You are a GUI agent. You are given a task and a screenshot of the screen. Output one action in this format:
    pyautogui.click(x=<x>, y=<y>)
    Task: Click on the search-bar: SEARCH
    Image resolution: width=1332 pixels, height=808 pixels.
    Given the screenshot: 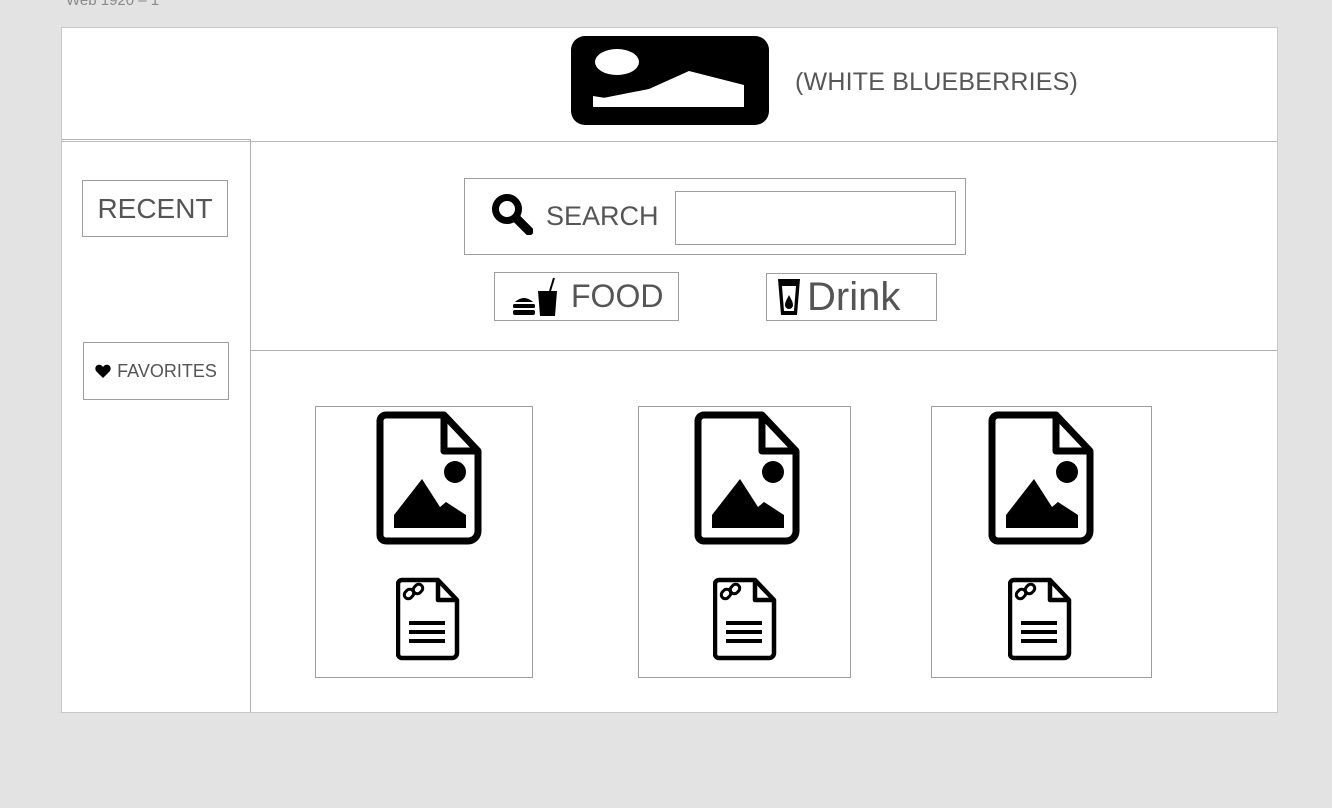 What is the action you would take?
    pyautogui.click(x=715, y=216)
    